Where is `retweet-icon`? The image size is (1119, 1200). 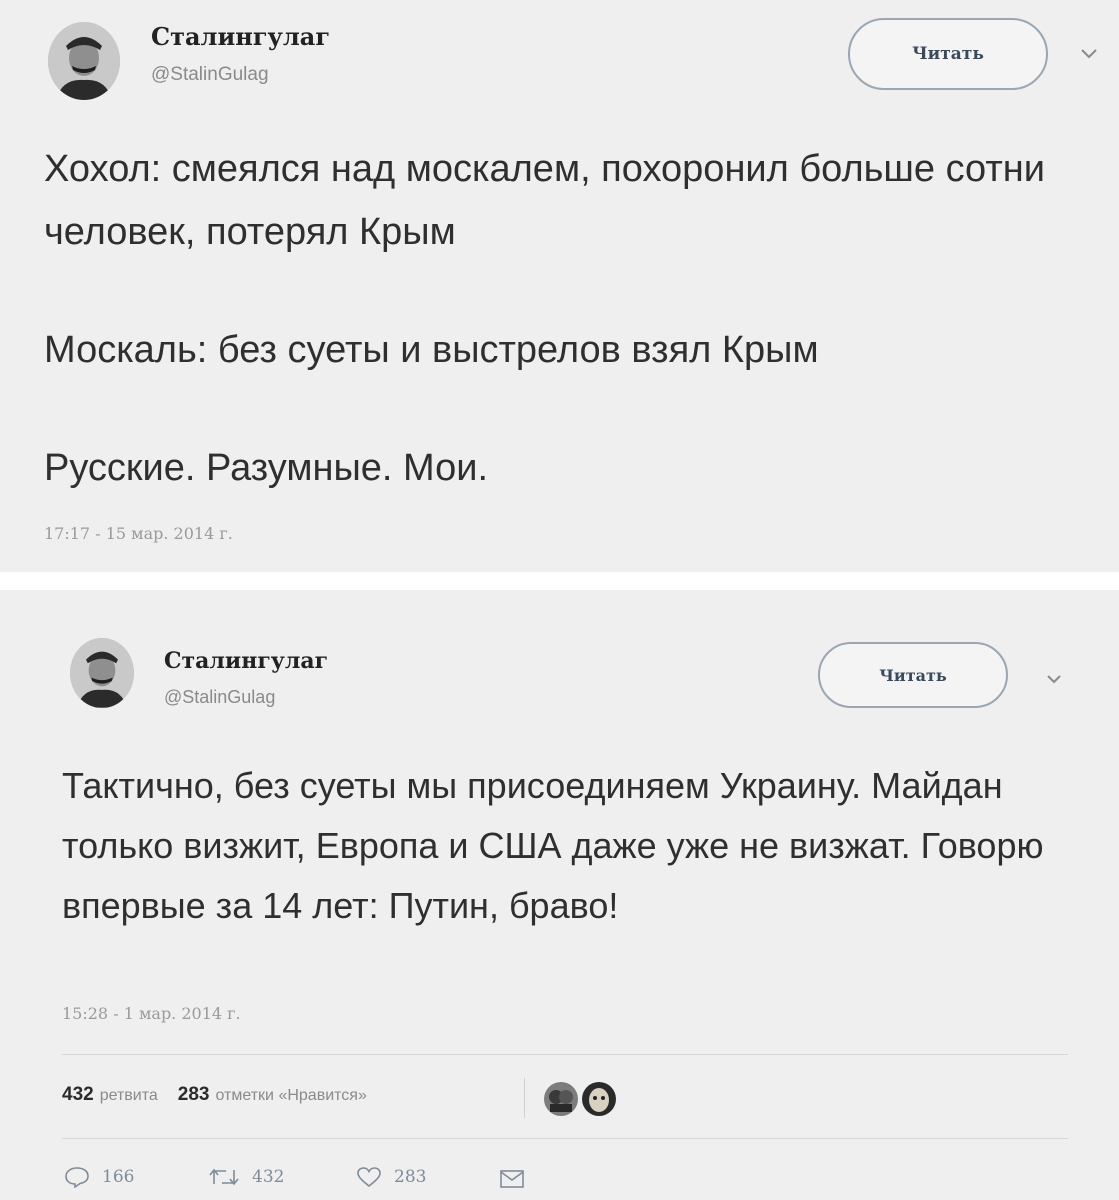 retweet-icon is located at coordinates (224, 1177).